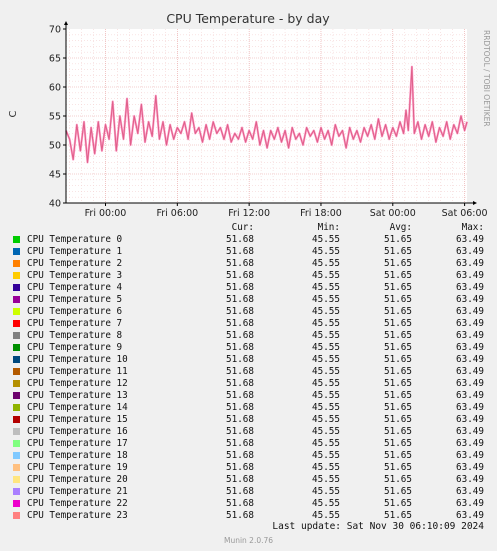 This screenshot has width=497, height=551. What do you see at coordinates (378, 526) in the screenshot?
I see `last-update: Last update: Sat Nov 30 06:10:09 2024` at bounding box center [378, 526].